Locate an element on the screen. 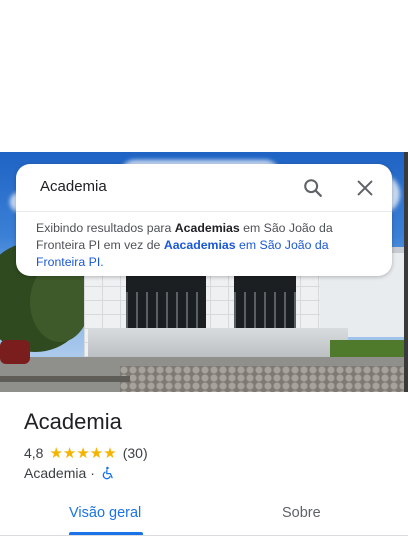 The height and width of the screenshot is (544, 408). corrected-term: Academias is located at coordinates (207, 228).